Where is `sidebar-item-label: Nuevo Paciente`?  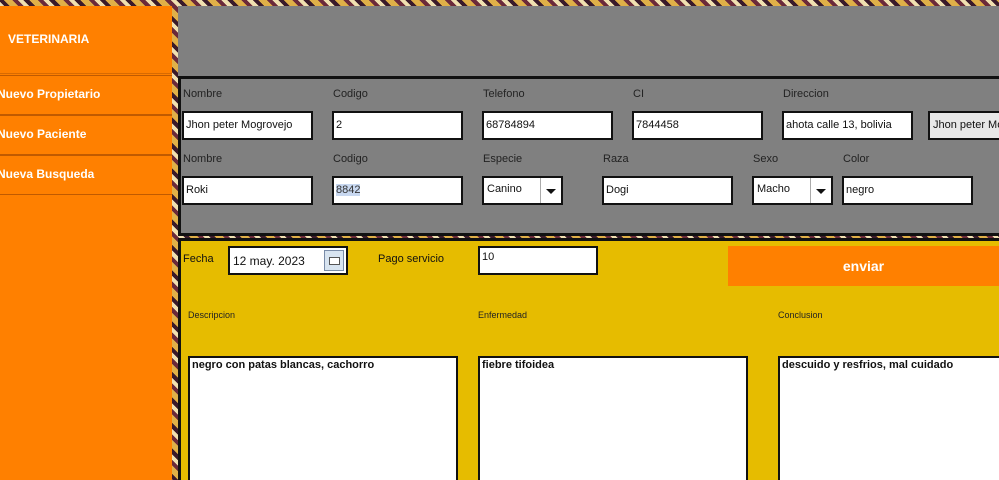
sidebar-item-label: Nuevo Paciente is located at coordinates (43, 134).